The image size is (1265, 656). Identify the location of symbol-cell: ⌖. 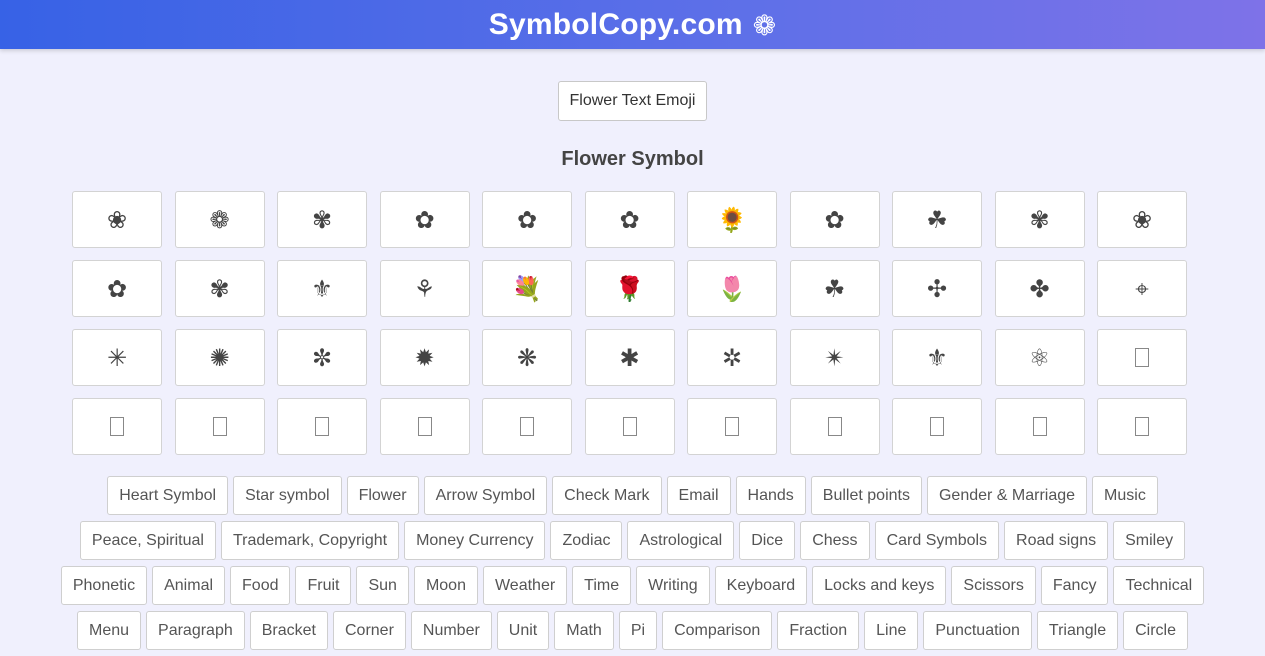
(1142, 288).